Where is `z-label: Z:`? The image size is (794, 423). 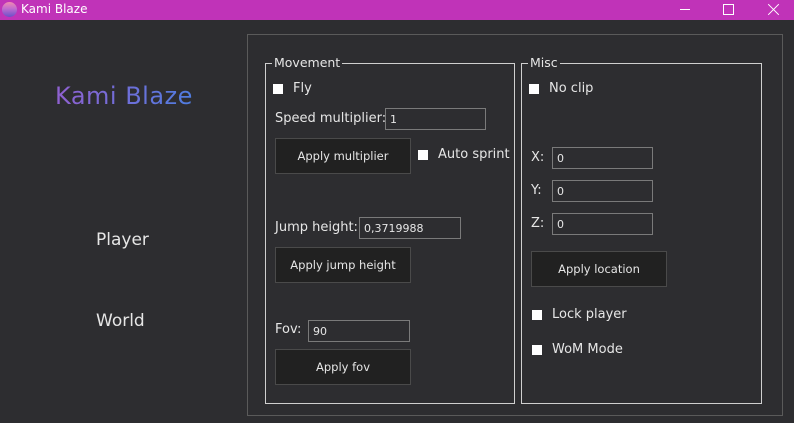 z-label: Z: is located at coordinates (538, 223).